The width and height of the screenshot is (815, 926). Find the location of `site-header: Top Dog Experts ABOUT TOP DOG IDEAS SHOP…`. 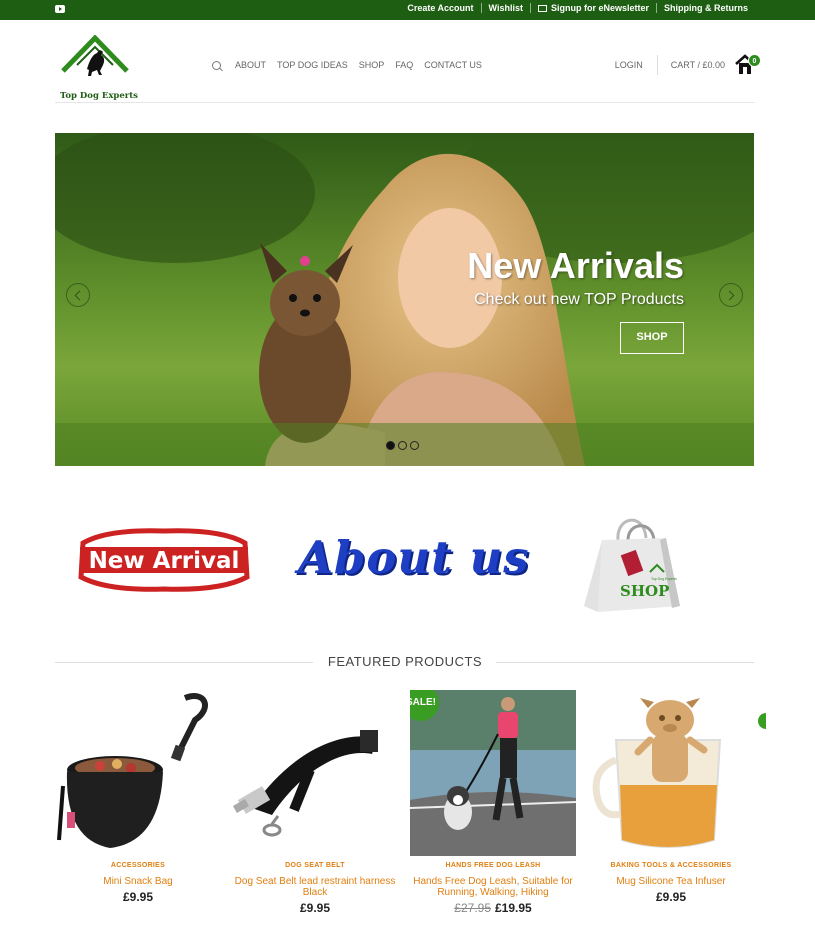

site-header: Top Dog Experts ABOUT TOP DOG IDEAS SHOP… is located at coordinates (408, 62).